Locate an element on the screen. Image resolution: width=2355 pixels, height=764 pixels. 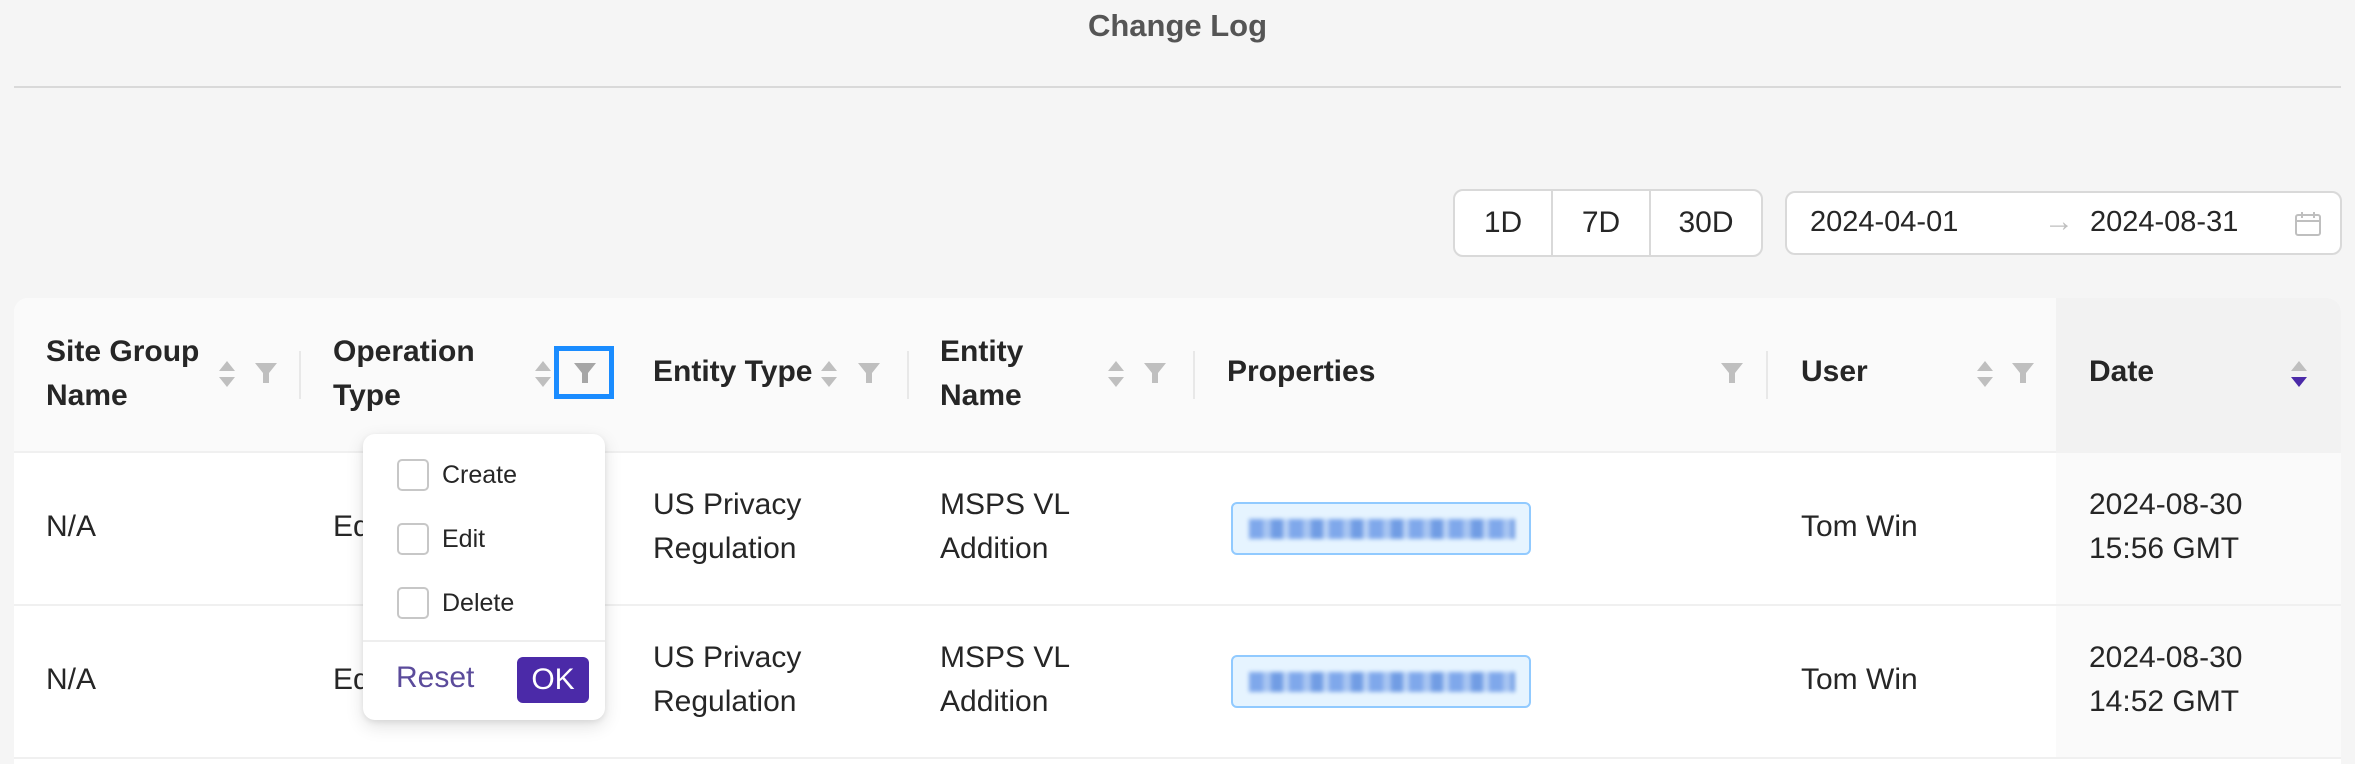
date-cell-line2: 15:56 GMT is located at coordinates (2164, 548).